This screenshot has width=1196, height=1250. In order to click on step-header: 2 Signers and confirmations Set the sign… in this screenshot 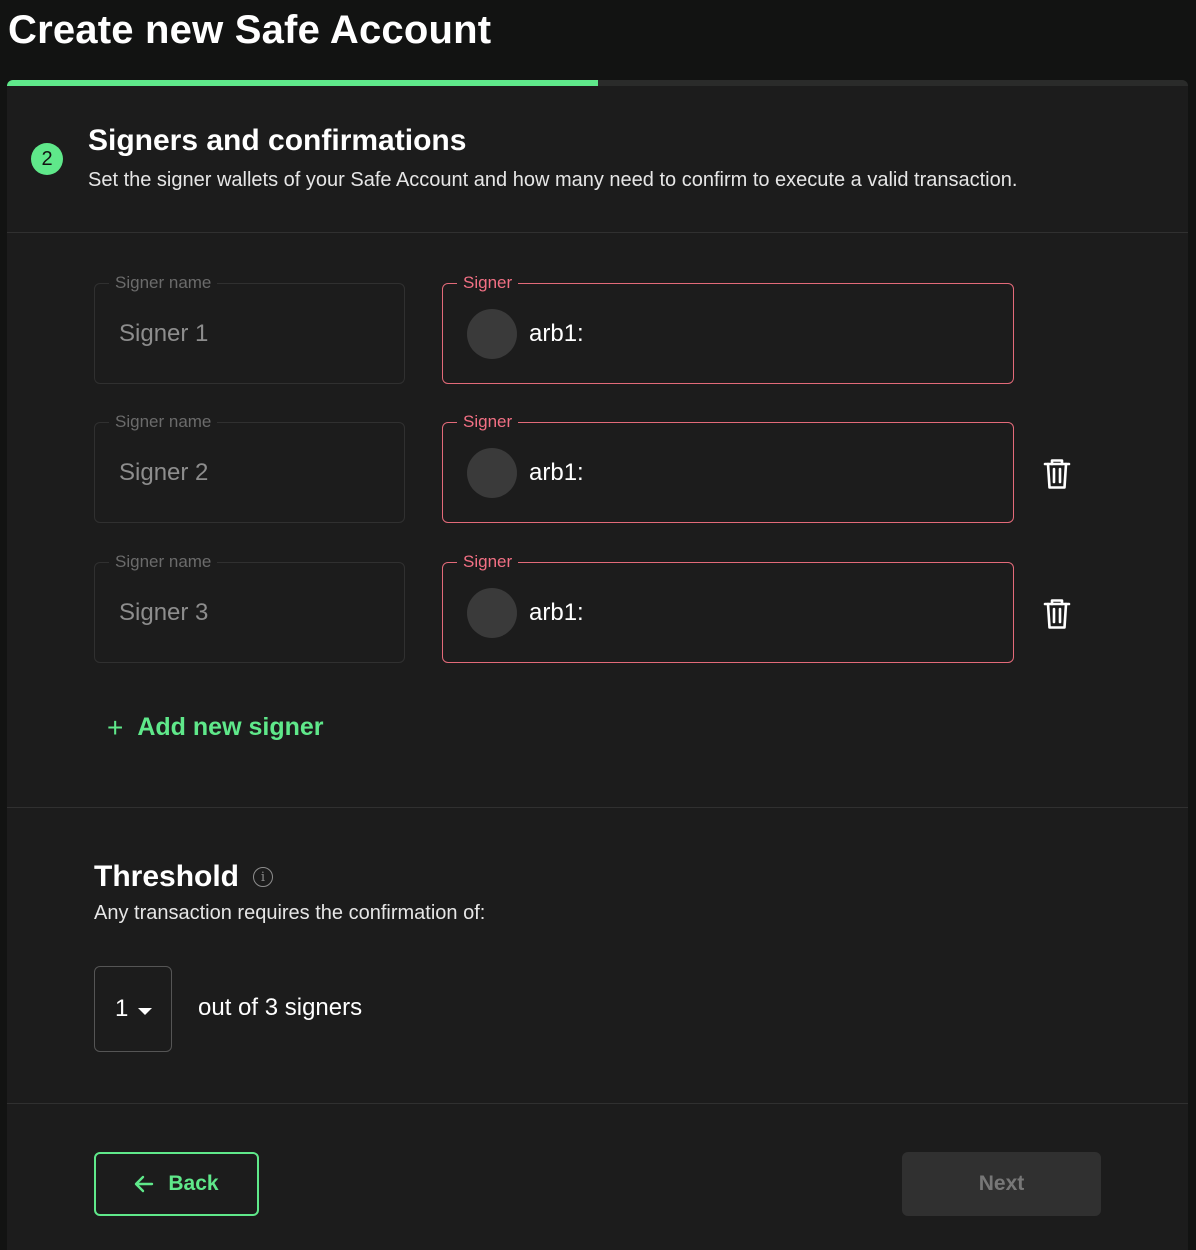, I will do `click(597, 159)`.